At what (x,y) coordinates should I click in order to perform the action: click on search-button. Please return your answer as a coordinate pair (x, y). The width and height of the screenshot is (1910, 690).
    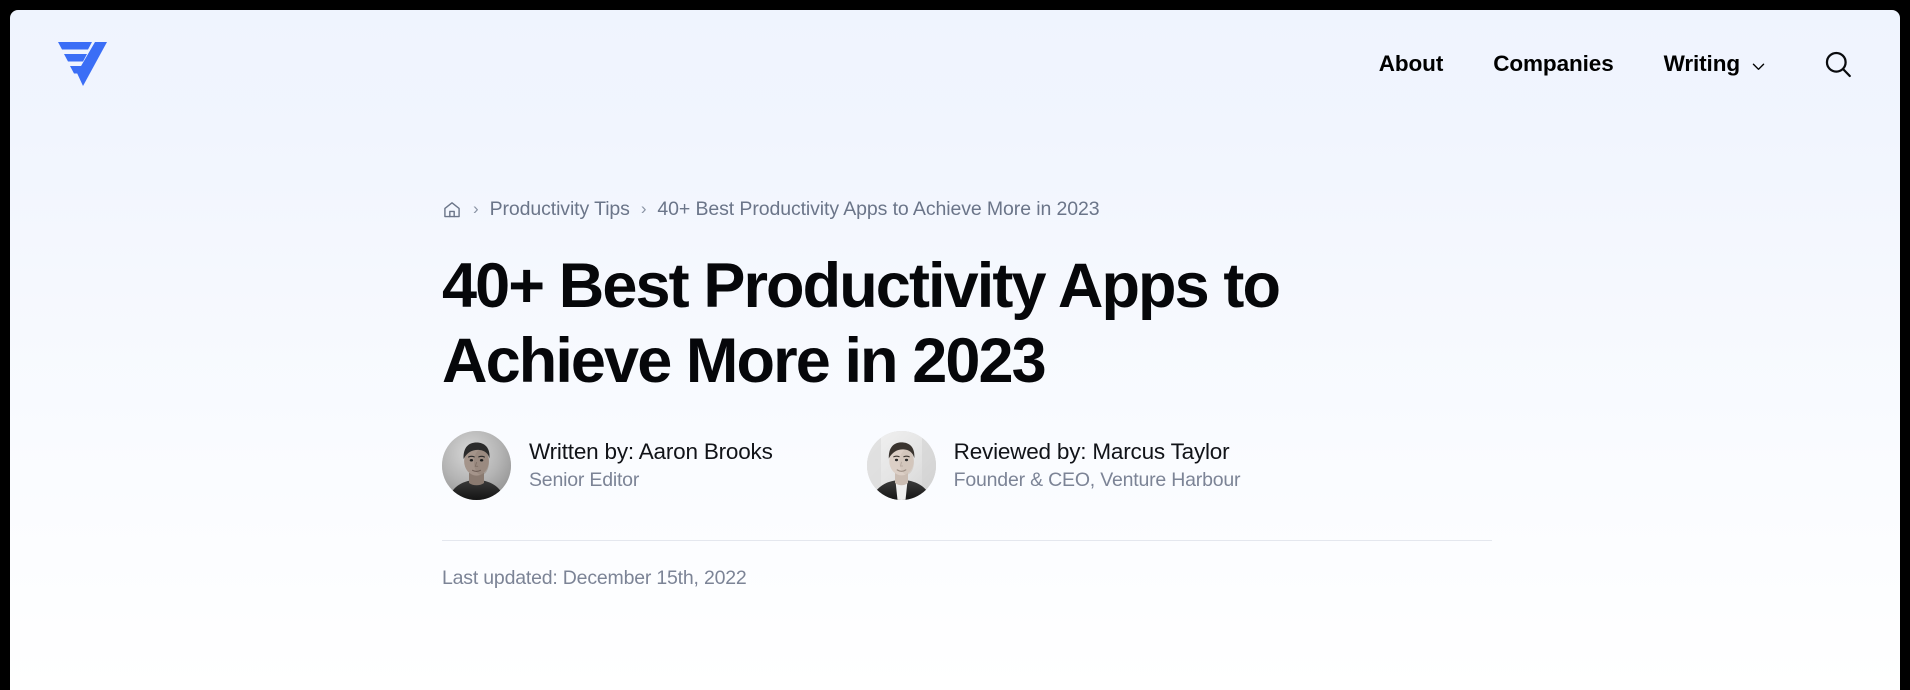
    Looking at the image, I should click on (1838, 64).